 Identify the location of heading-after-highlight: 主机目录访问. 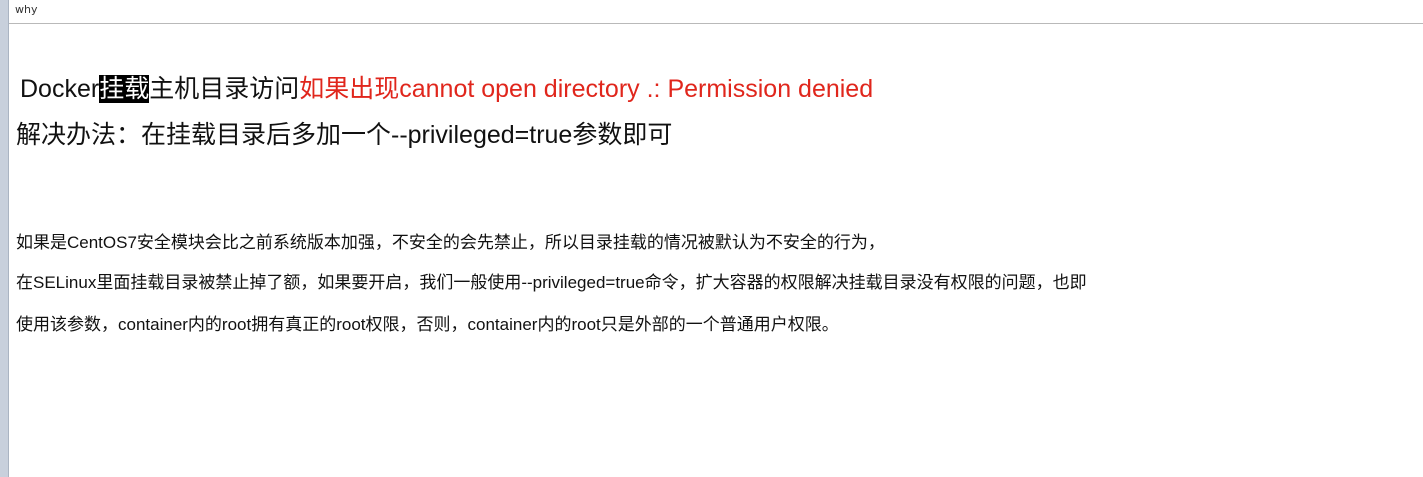
(224, 89).